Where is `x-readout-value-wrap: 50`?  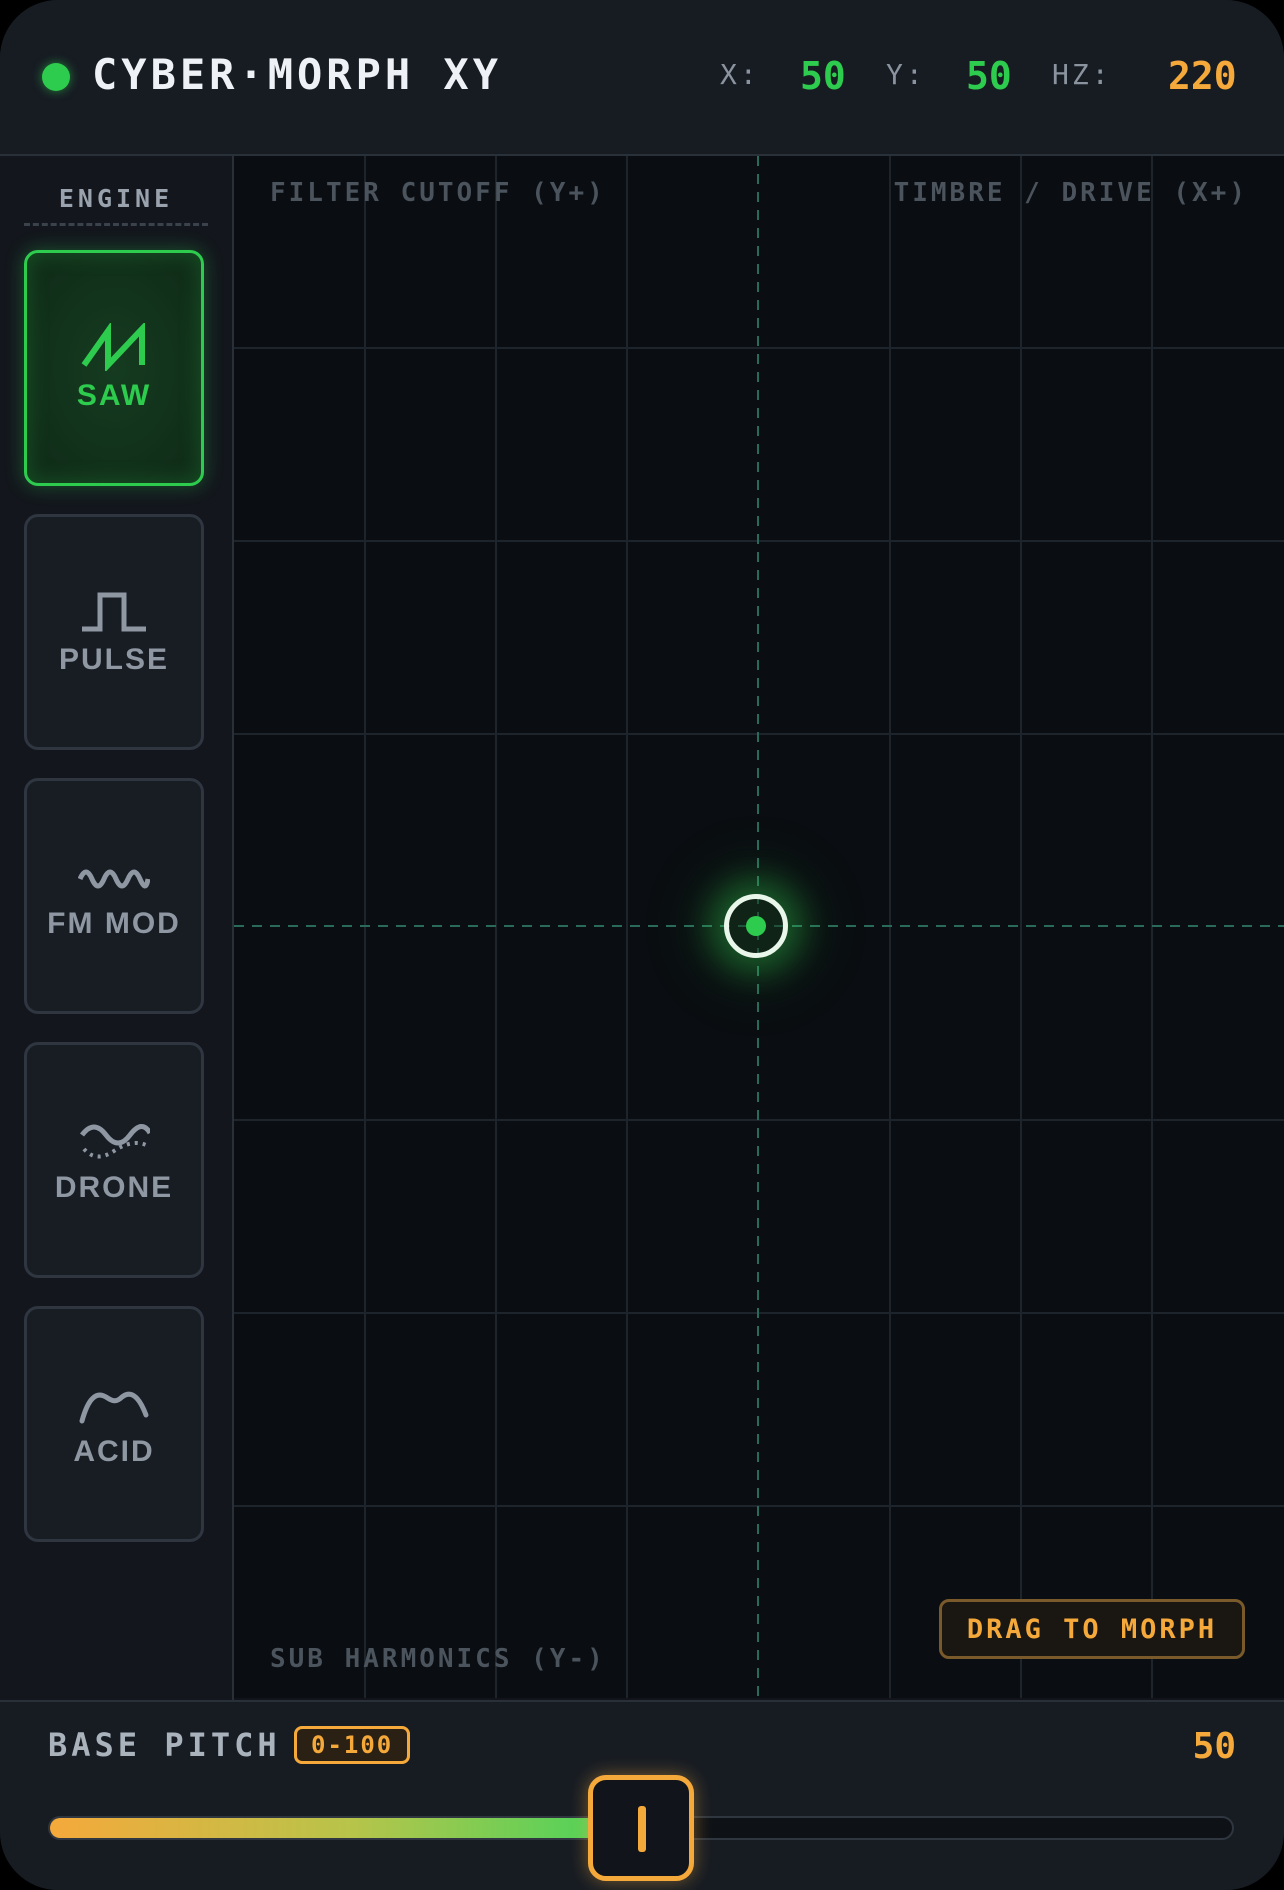 x-readout-value-wrap: 50 is located at coordinates (823, 76).